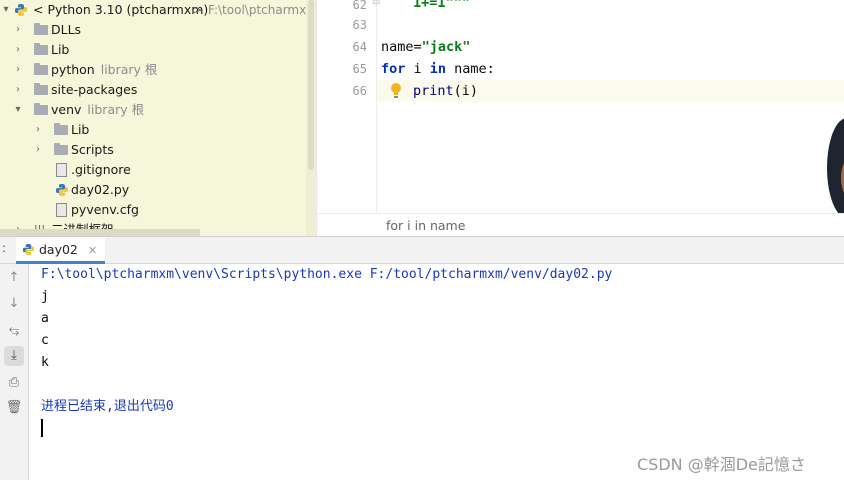 The width and height of the screenshot is (844, 480). What do you see at coordinates (14, 372) in the screenshot?
I see `run-toolbar: ↑ ↓ ⥃ ⤓ ⎙ 🗑` at bounding box center [14, 372].